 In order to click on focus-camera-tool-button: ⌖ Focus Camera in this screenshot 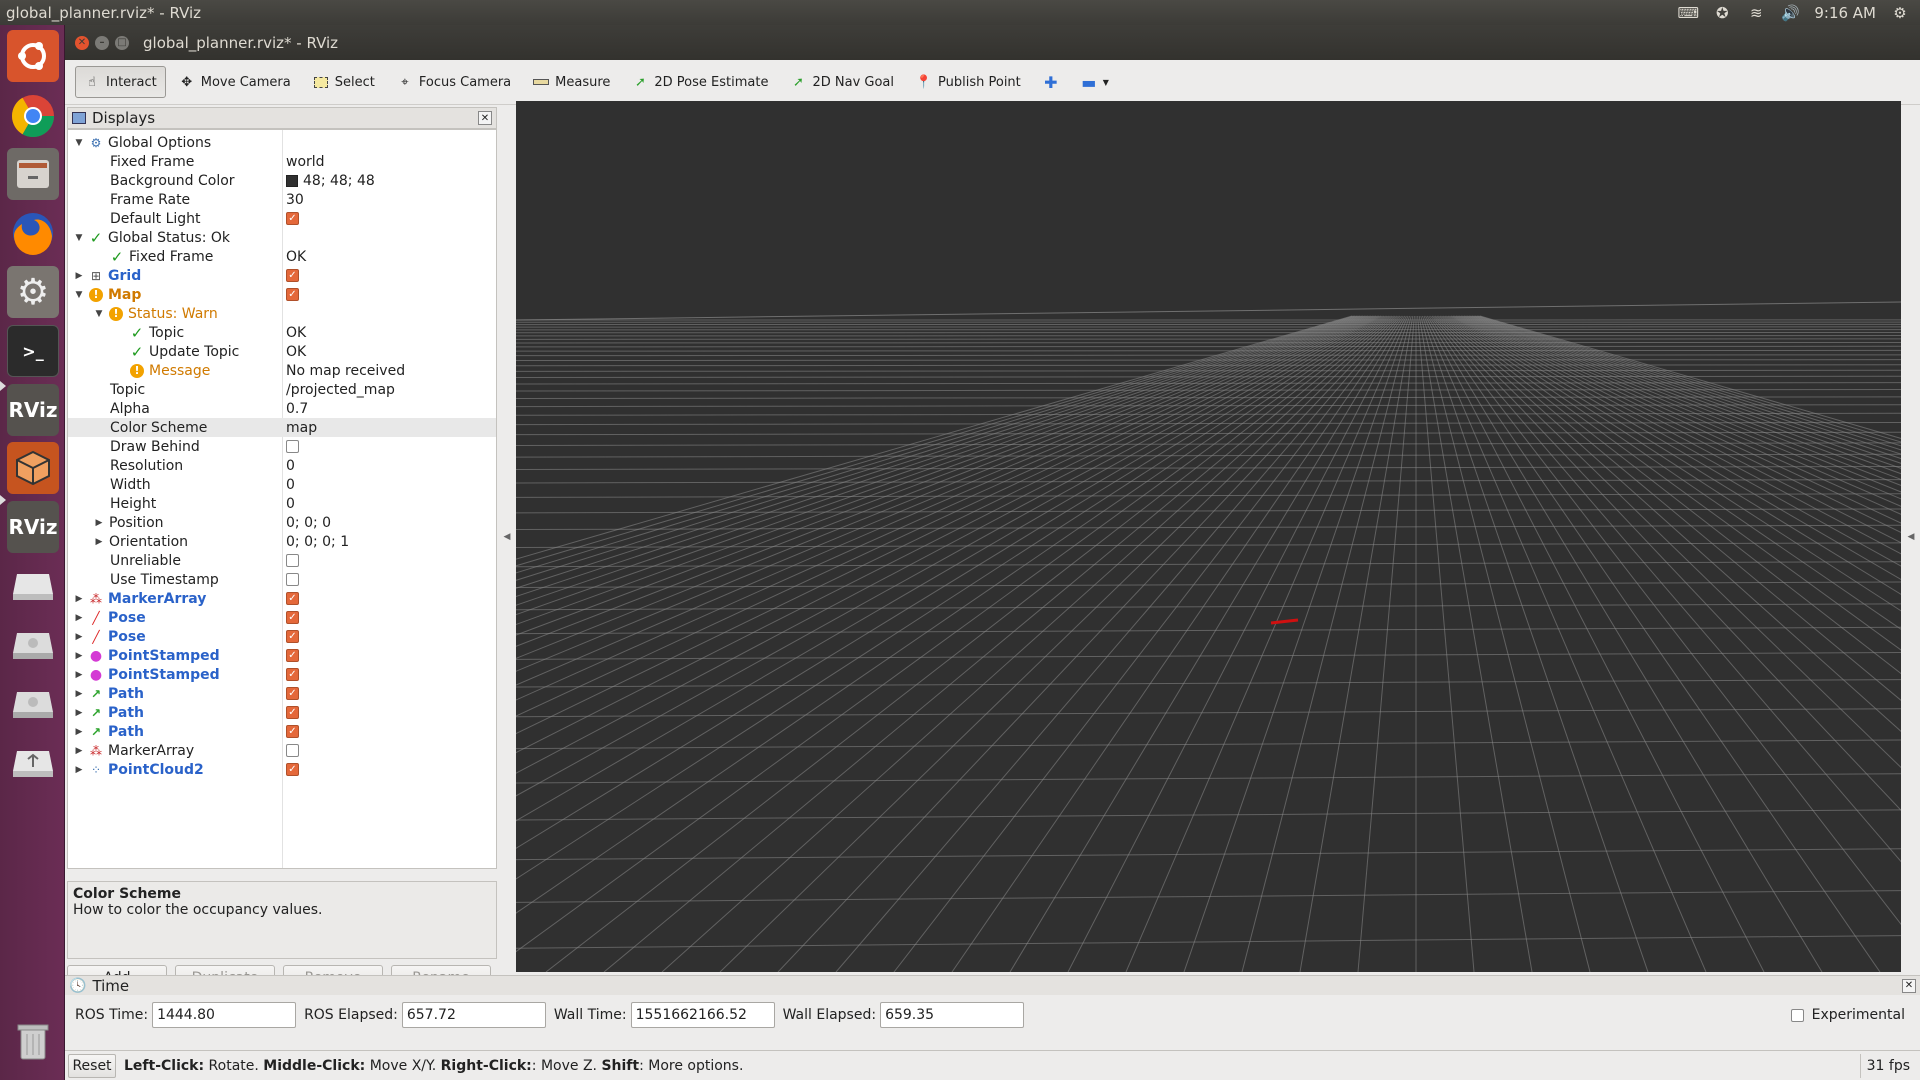, I will do `click(454, 82)`.